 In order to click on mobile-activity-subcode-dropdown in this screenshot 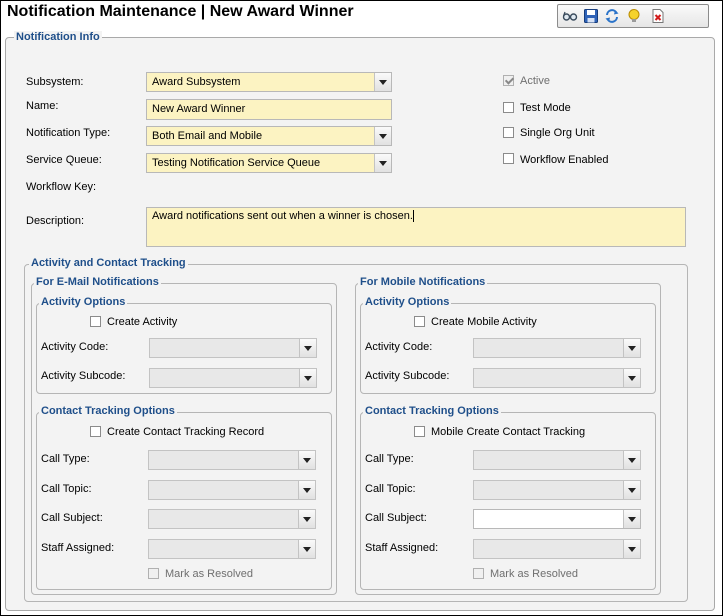, I will do `click(557, 378)`.